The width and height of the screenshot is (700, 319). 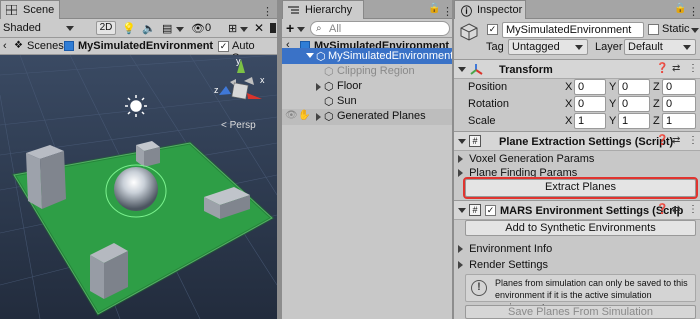 I want to click on pickable-hand-icon: ✋, so click(x=304, y=115).